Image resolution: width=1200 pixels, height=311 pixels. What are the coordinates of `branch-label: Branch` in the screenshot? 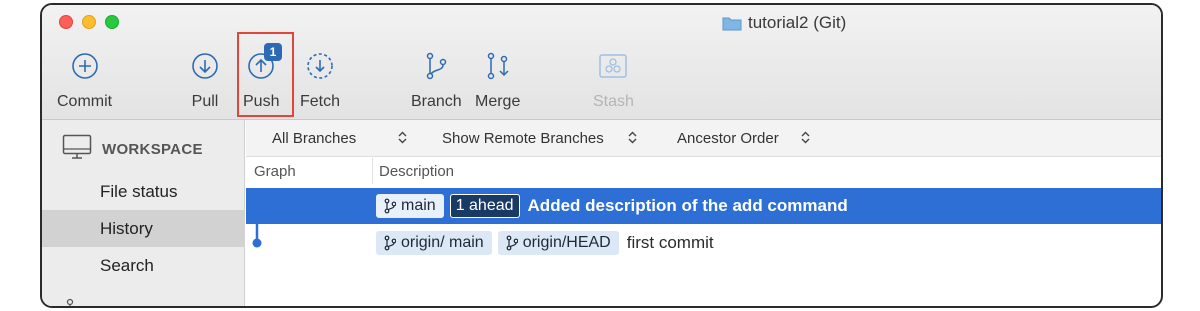 It's located at (436, 101).